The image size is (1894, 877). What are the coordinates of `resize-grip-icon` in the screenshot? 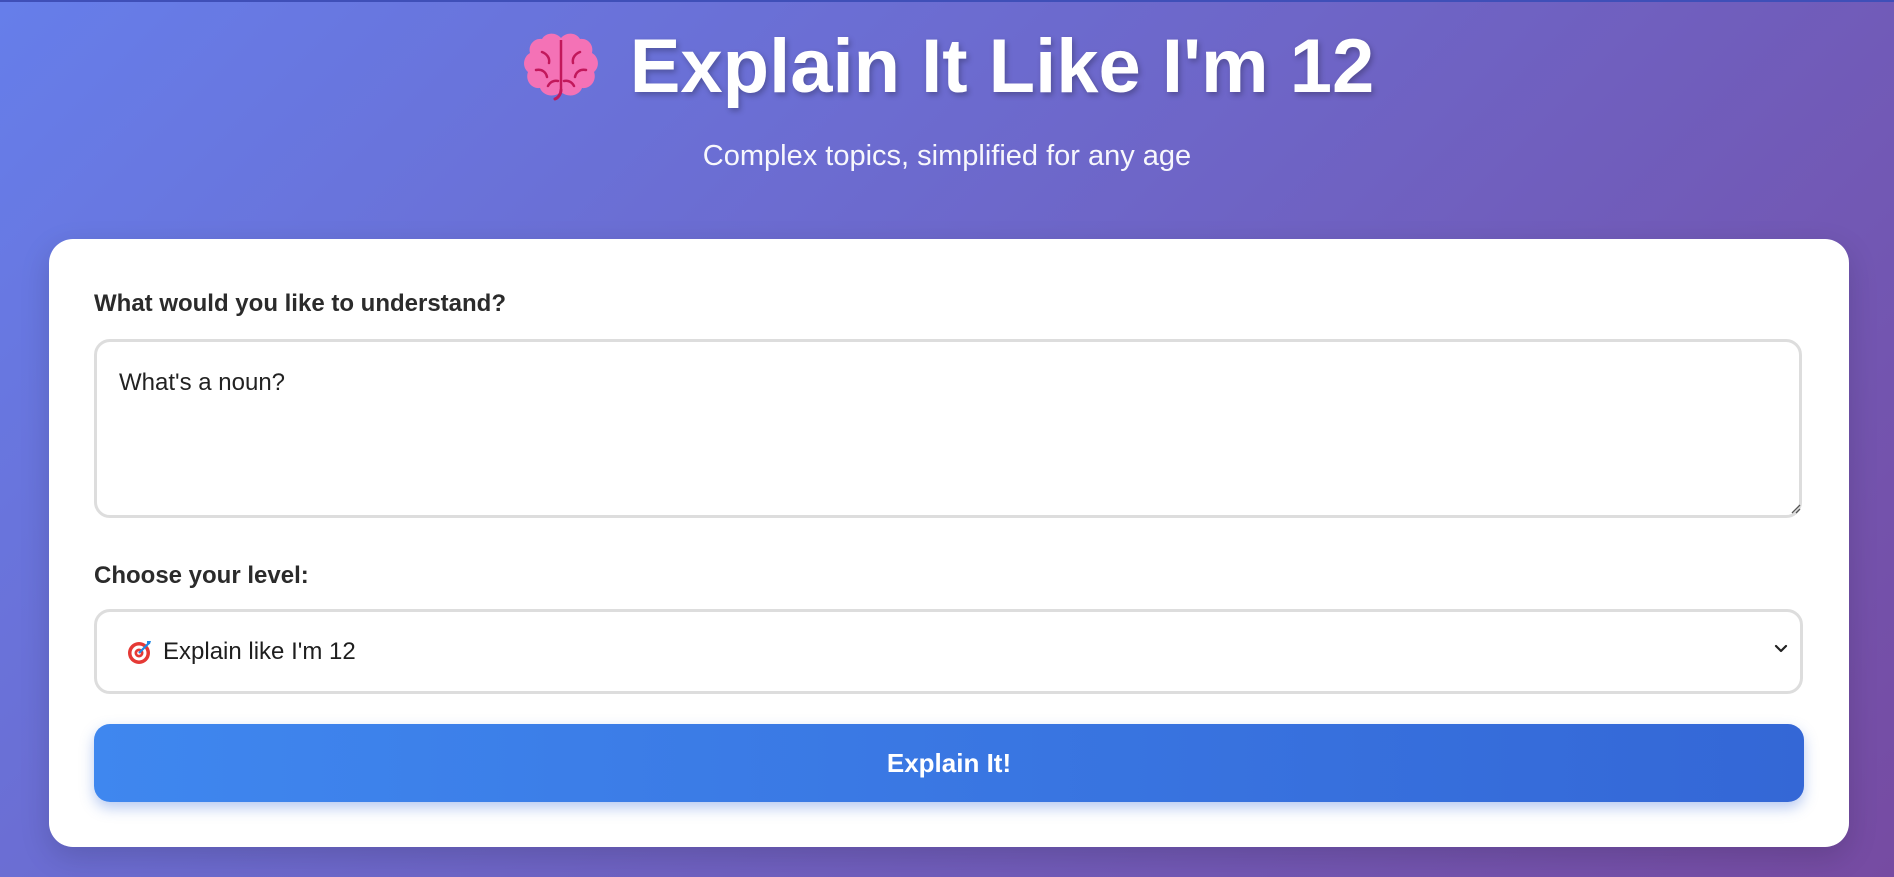 It's located at (1795, 508).